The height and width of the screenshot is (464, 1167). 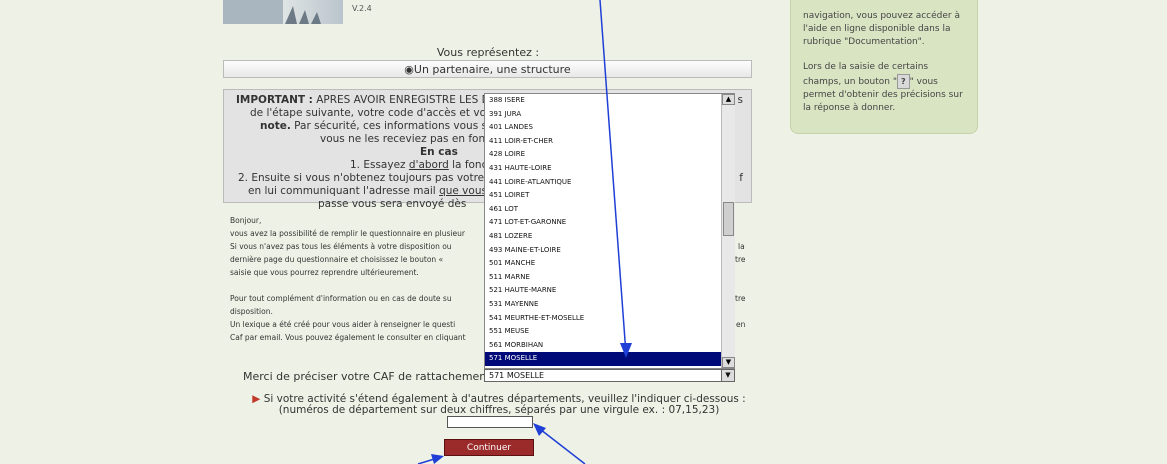 I want to click on annotation-arrow-input, so click(x=560, y=444).